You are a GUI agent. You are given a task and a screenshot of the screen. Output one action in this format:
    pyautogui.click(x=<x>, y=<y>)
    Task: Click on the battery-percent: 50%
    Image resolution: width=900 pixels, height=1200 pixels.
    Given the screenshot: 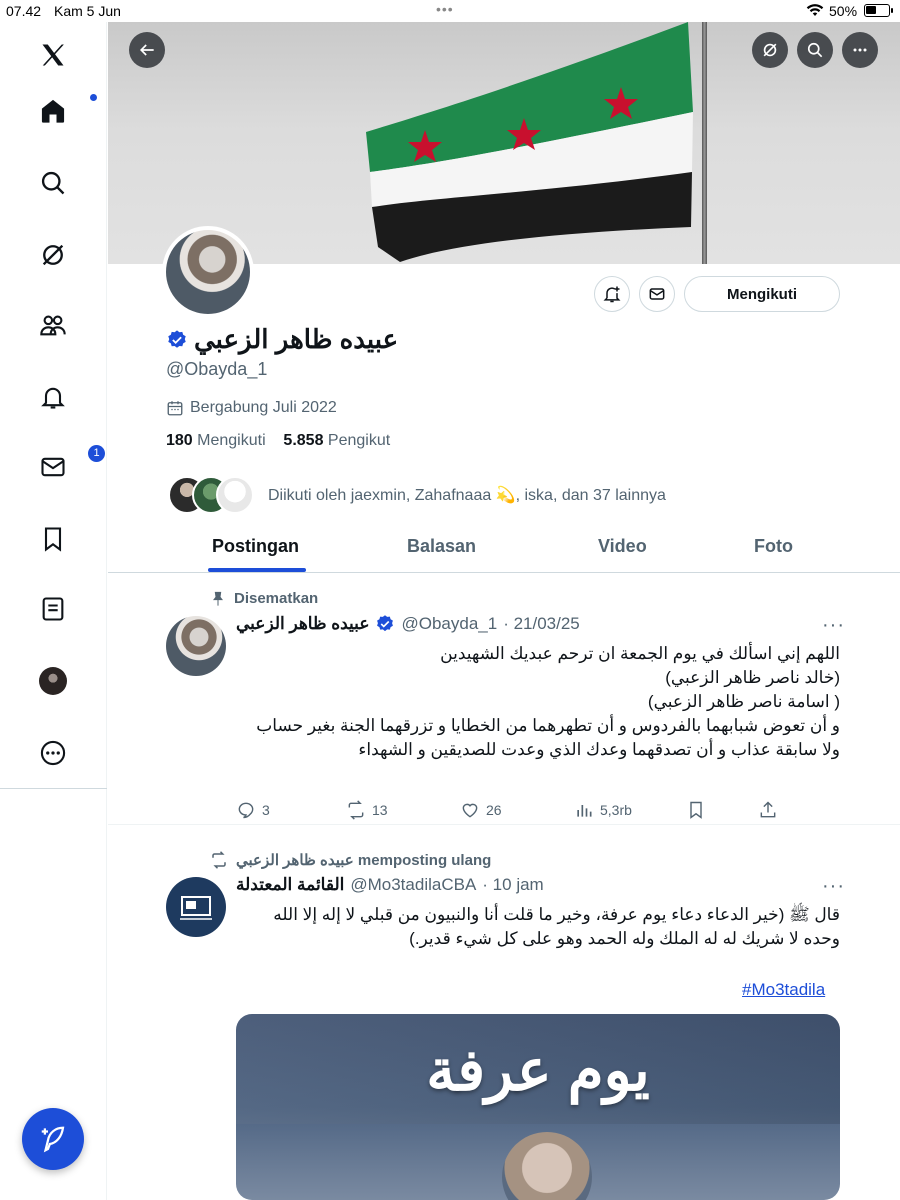 What is the action you would take?
    pyautogui.click(x=843, y=11)
    